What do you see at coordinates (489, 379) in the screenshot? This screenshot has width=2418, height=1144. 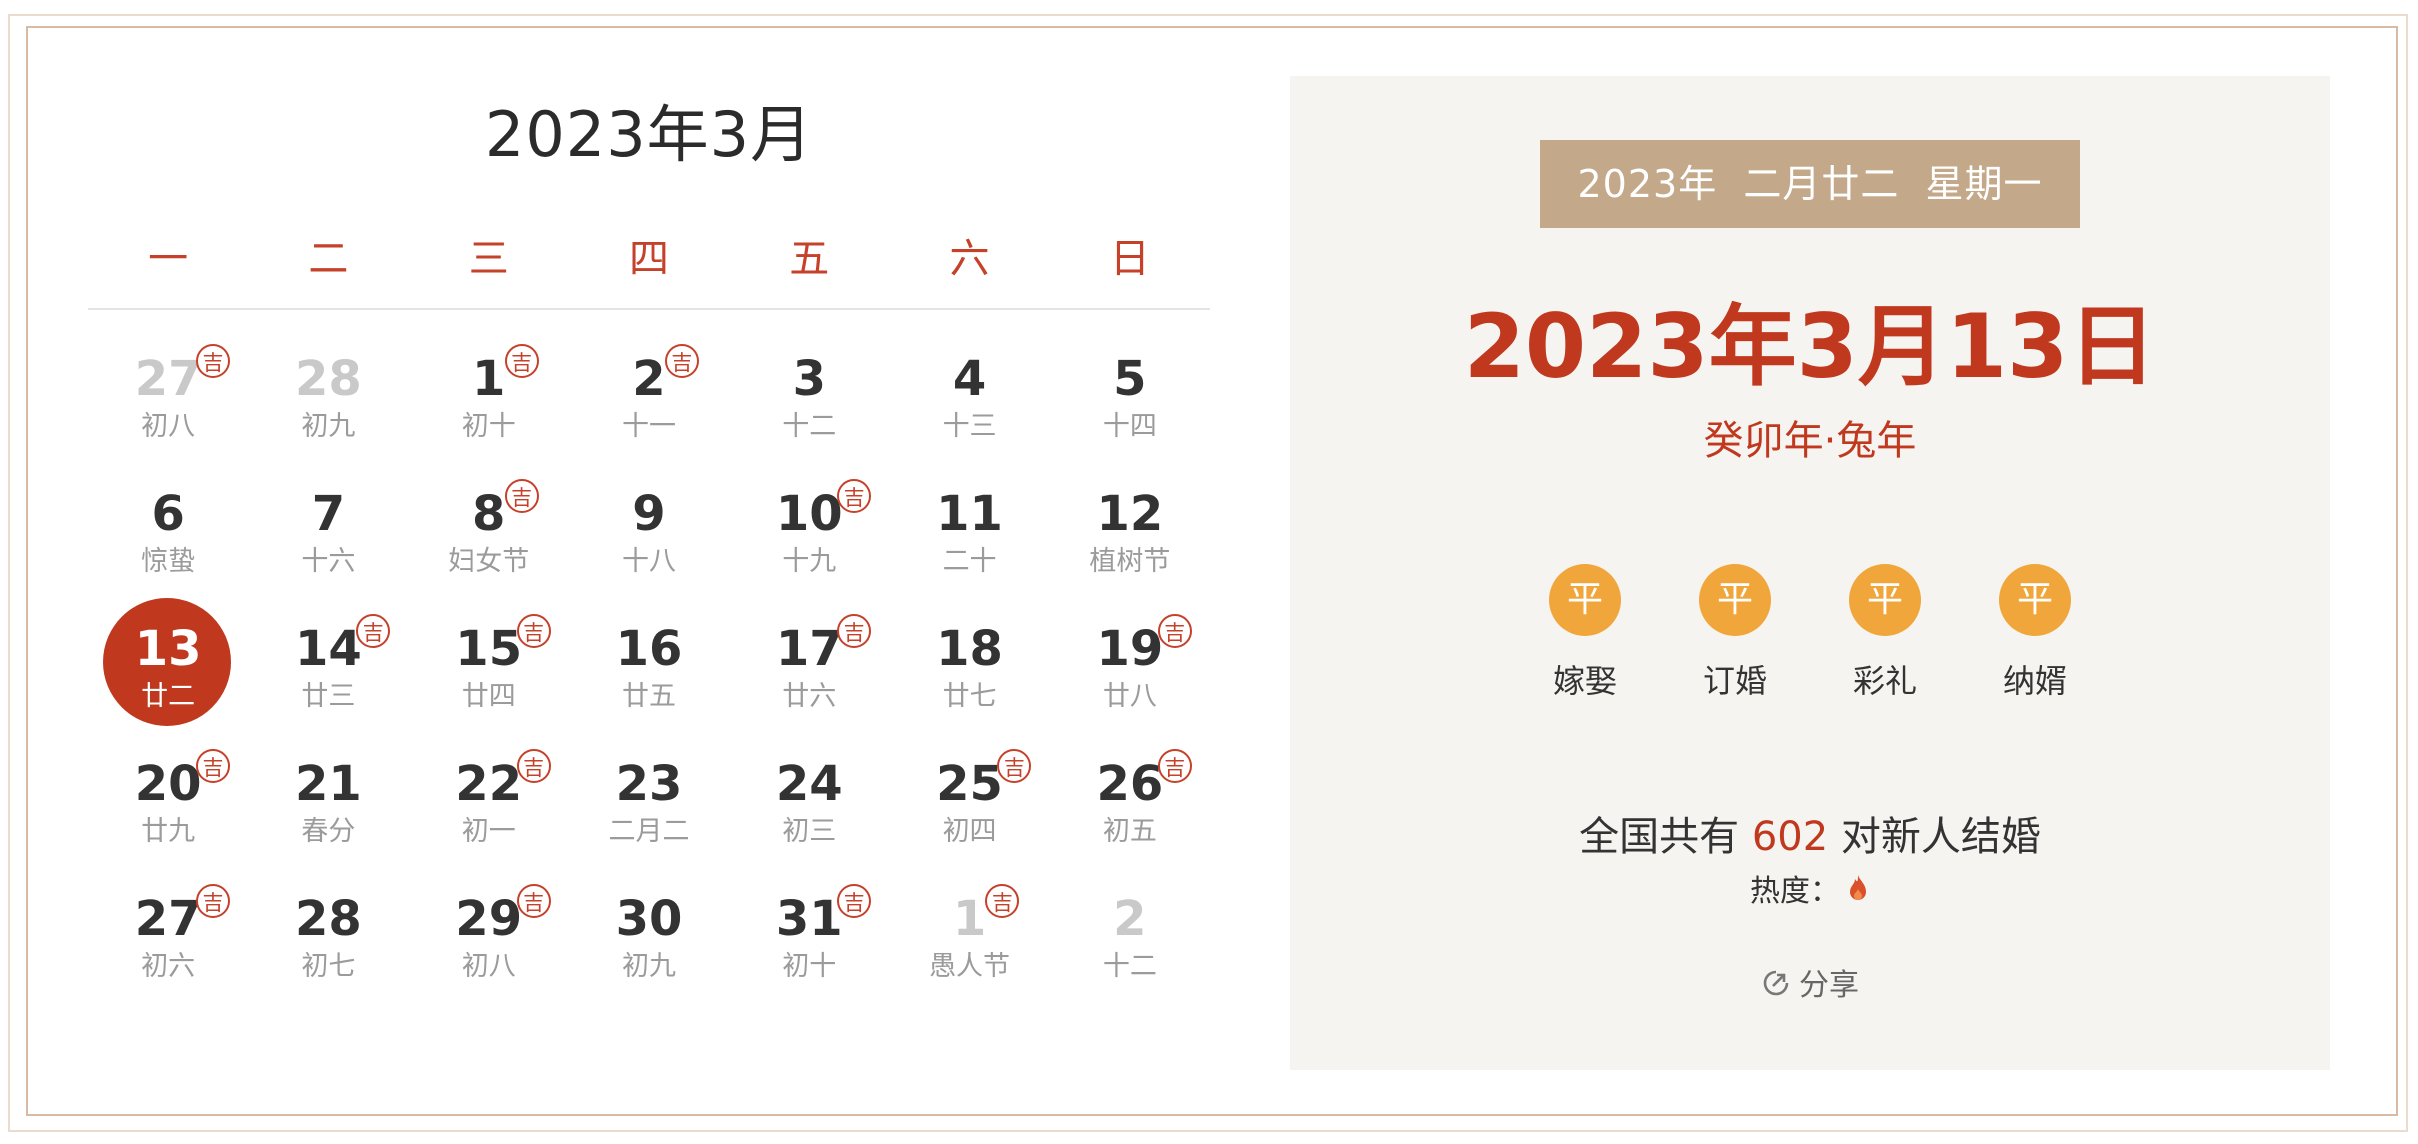 I see `day-number: 1` at bounding box center [489, 379].